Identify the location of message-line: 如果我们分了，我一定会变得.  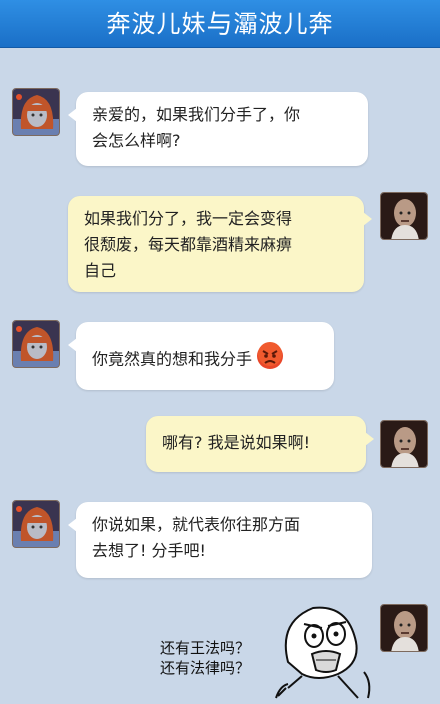
(188, 218).